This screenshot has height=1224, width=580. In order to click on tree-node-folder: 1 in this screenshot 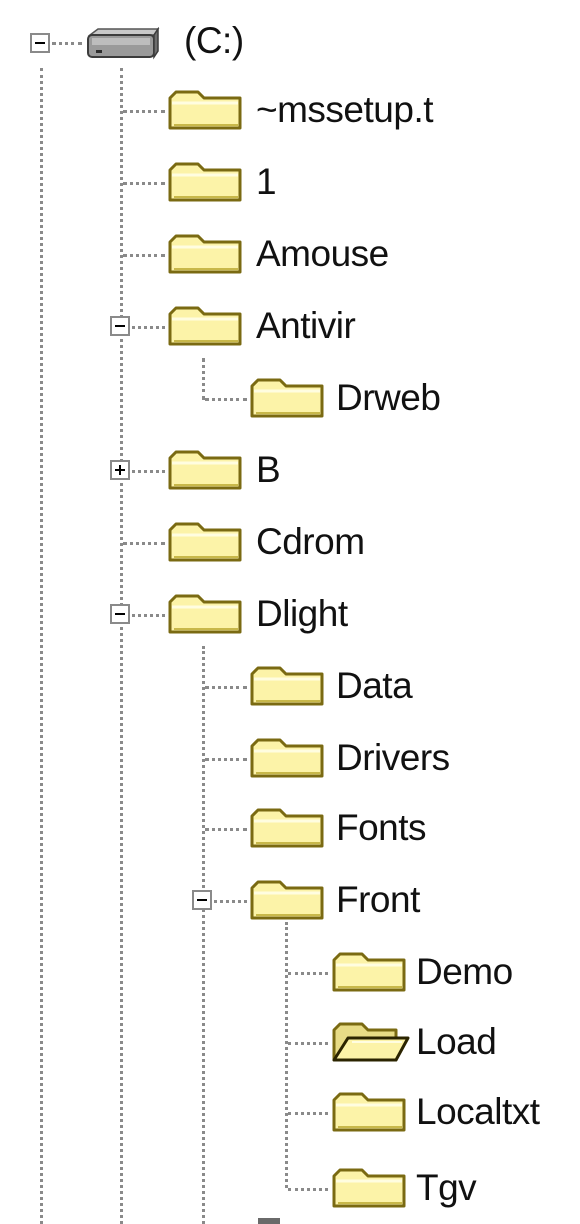, I will do `click(290, 182)`.